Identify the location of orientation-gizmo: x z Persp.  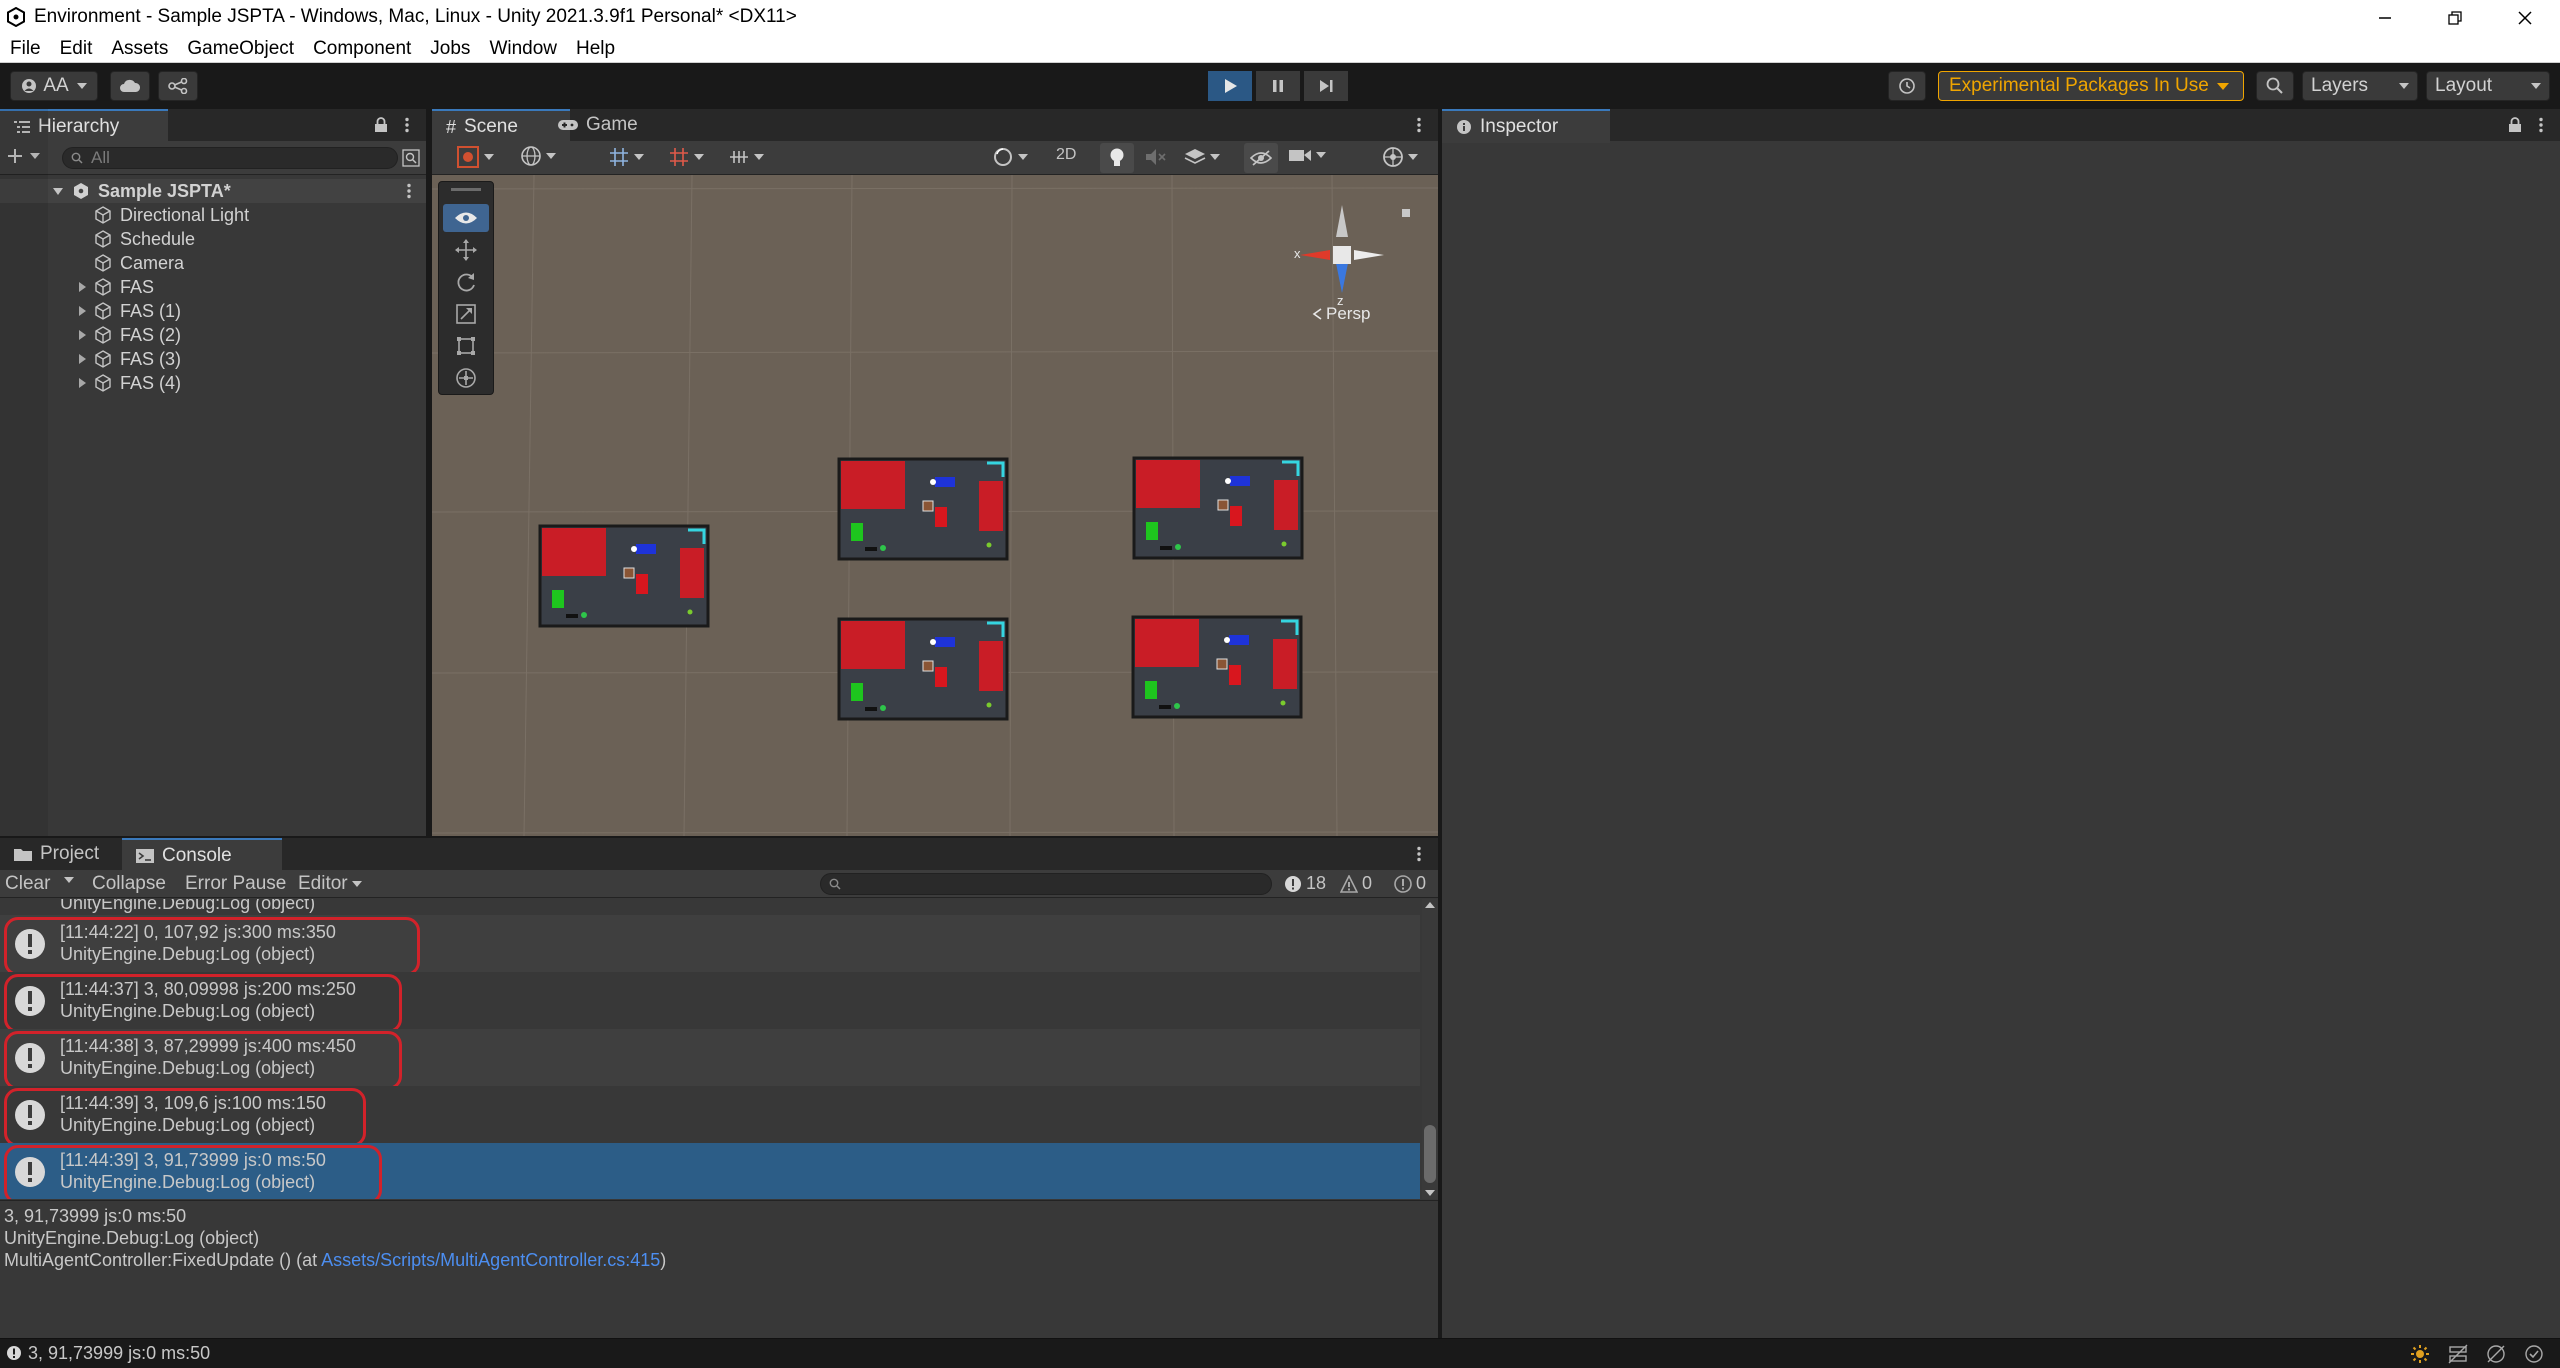
(1342, 264).